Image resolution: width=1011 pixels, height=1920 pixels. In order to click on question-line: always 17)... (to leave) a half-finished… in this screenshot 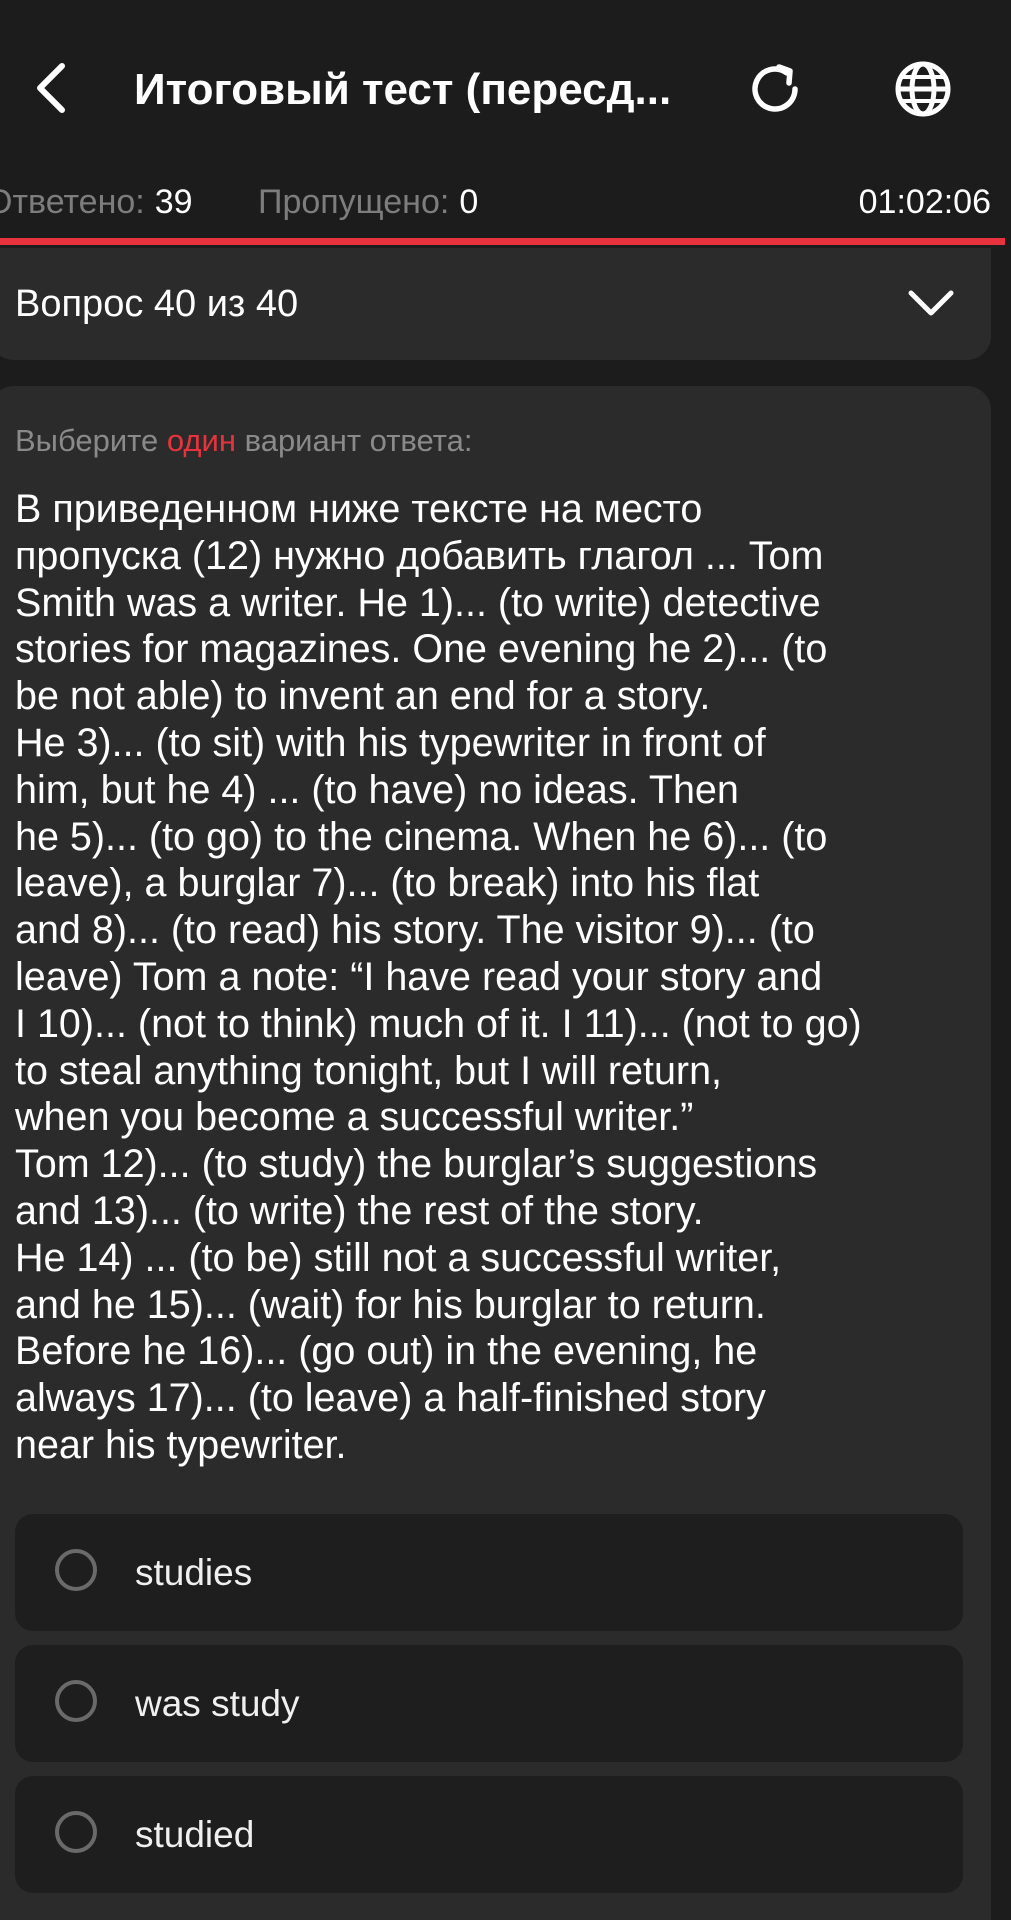, I will do `click(390, 1398)`.